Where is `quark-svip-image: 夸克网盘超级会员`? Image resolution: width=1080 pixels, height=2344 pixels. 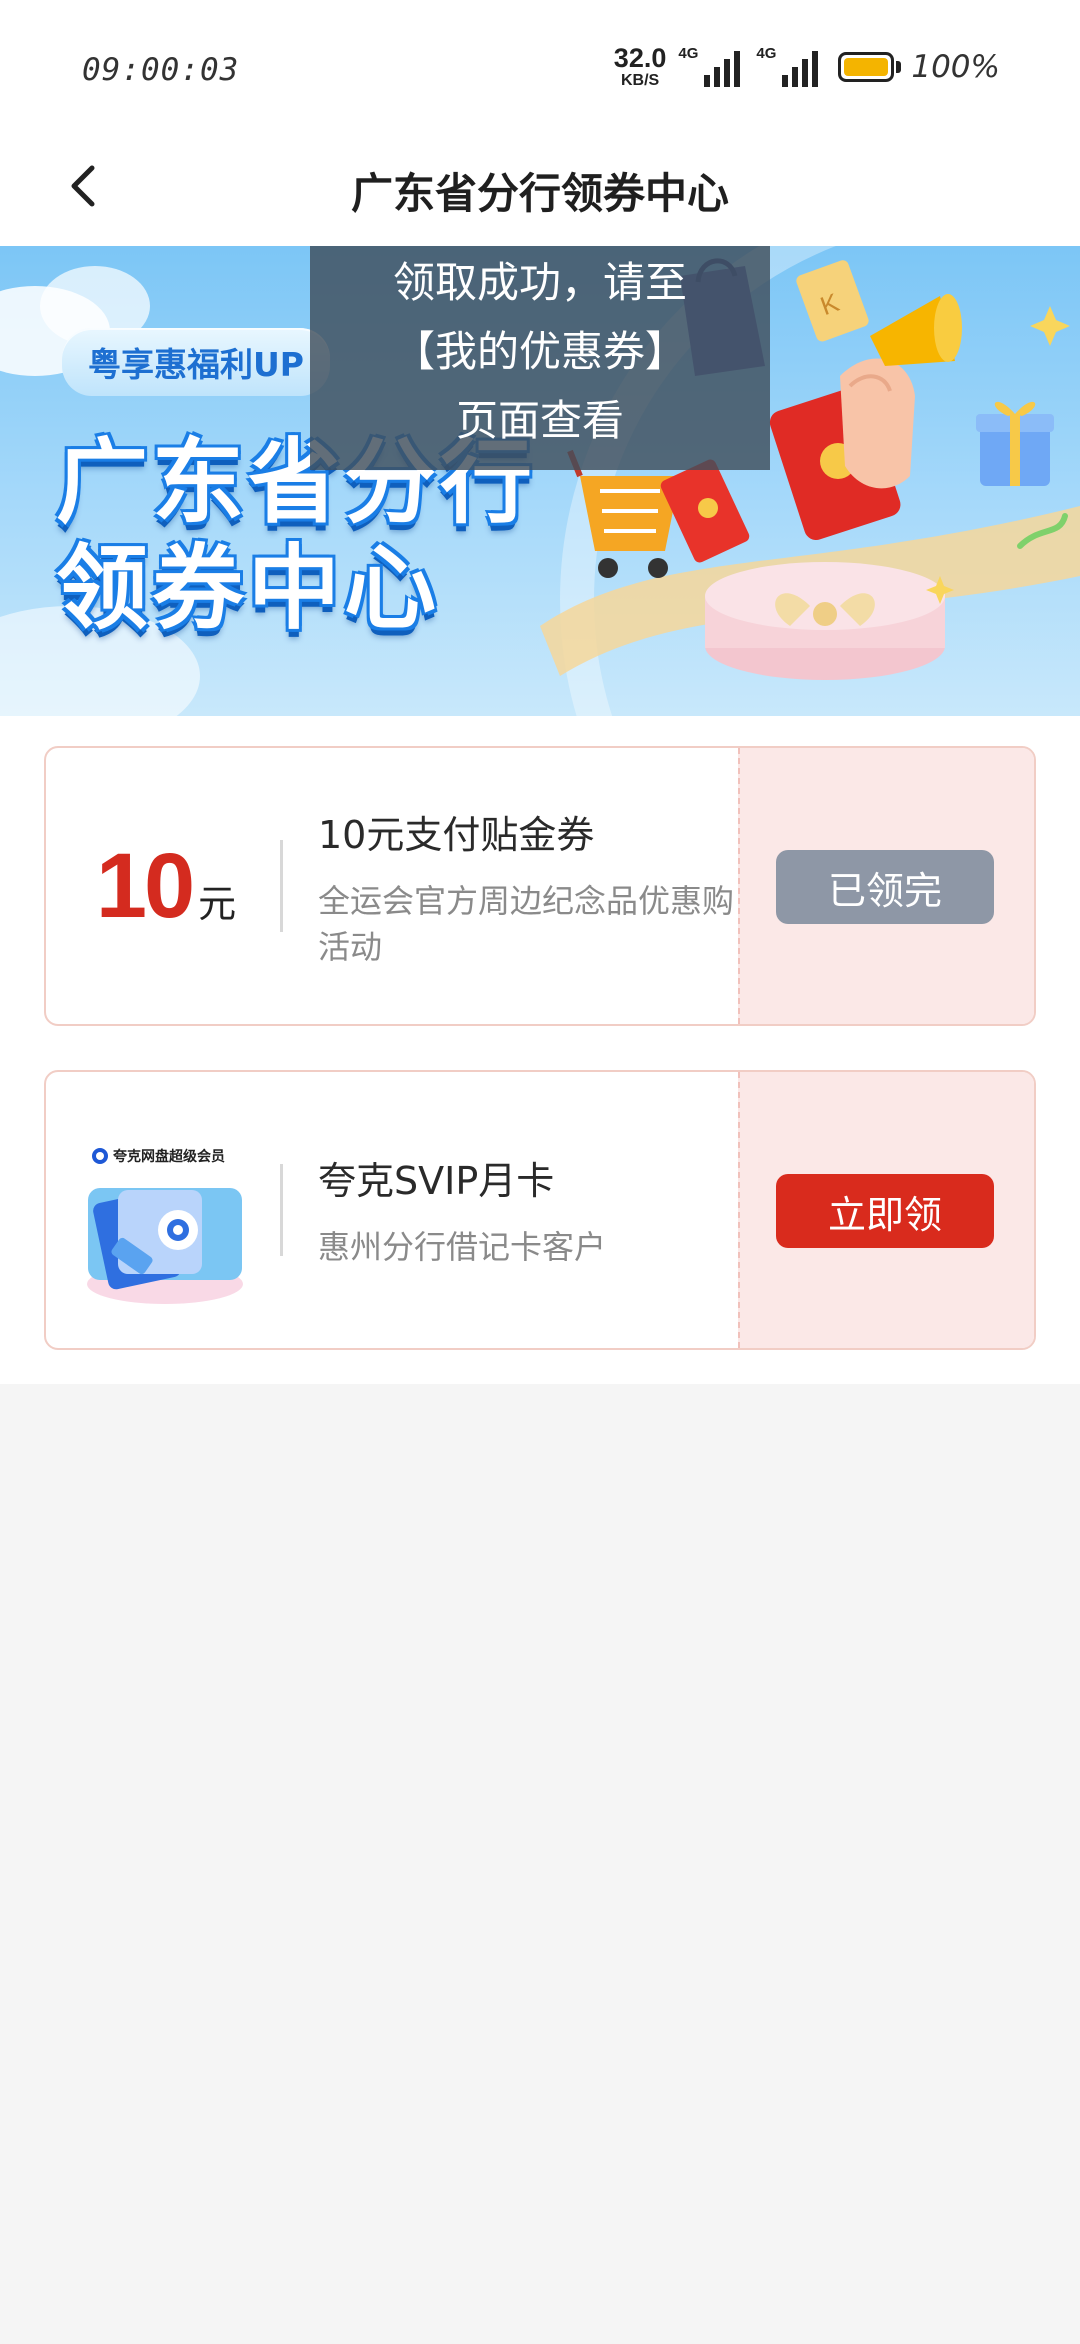
quark-svip-image: 夸克网盘超级会员 is located at coordinates (162, 1210).